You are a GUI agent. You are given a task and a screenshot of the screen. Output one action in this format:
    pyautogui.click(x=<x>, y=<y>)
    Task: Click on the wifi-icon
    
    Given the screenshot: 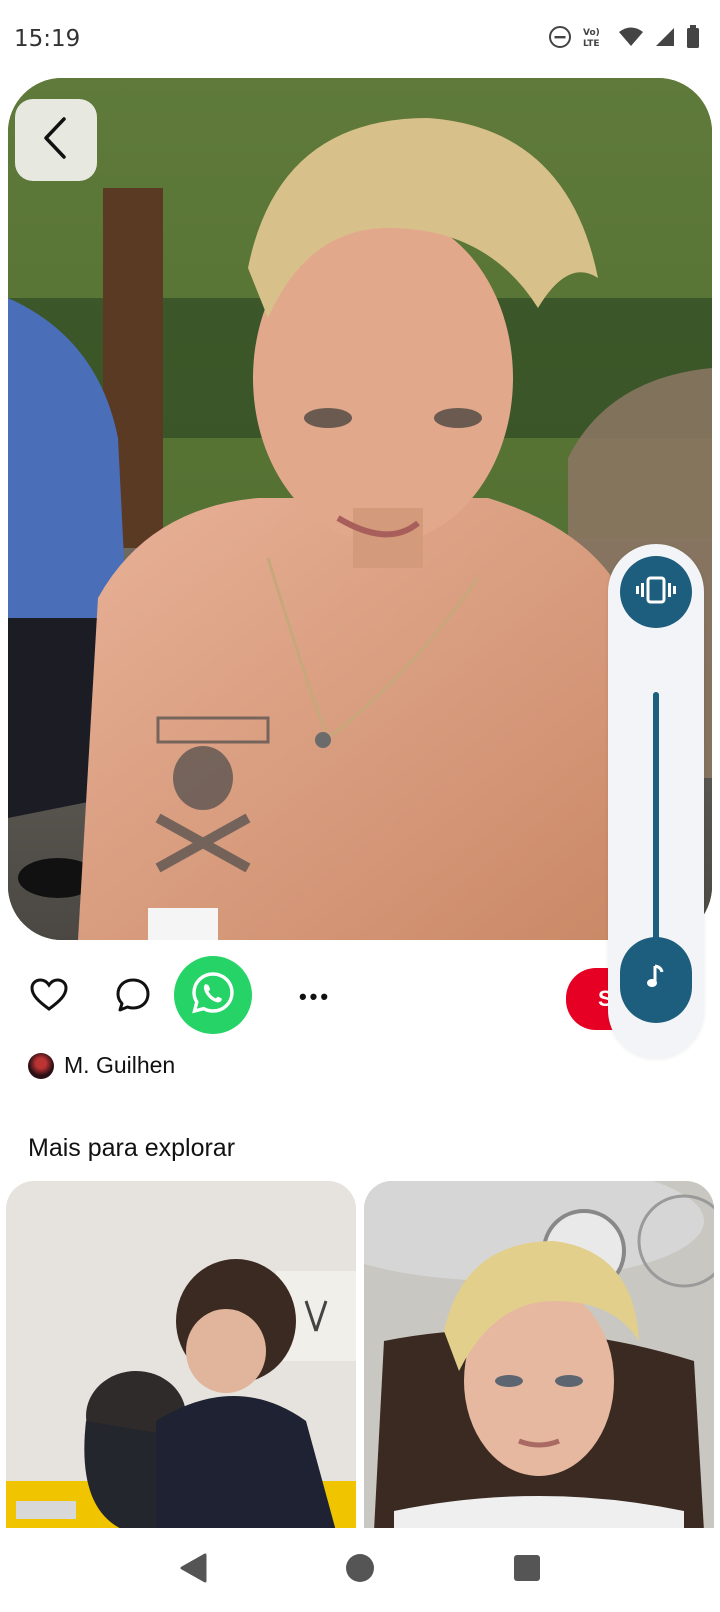 What is the action you would take?
    pyautogui.click(x=631, y=39)
    